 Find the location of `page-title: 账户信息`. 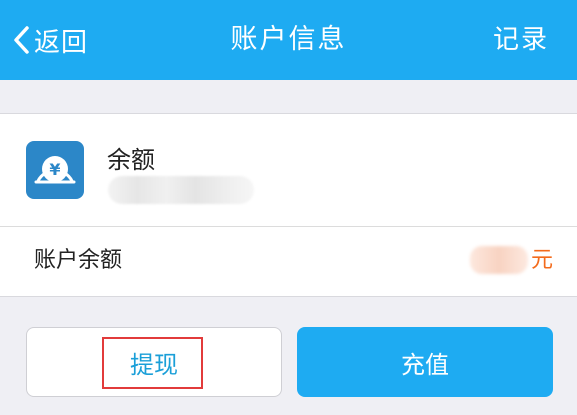

page-title: 账户信息 is located at coordinates (288, 39).